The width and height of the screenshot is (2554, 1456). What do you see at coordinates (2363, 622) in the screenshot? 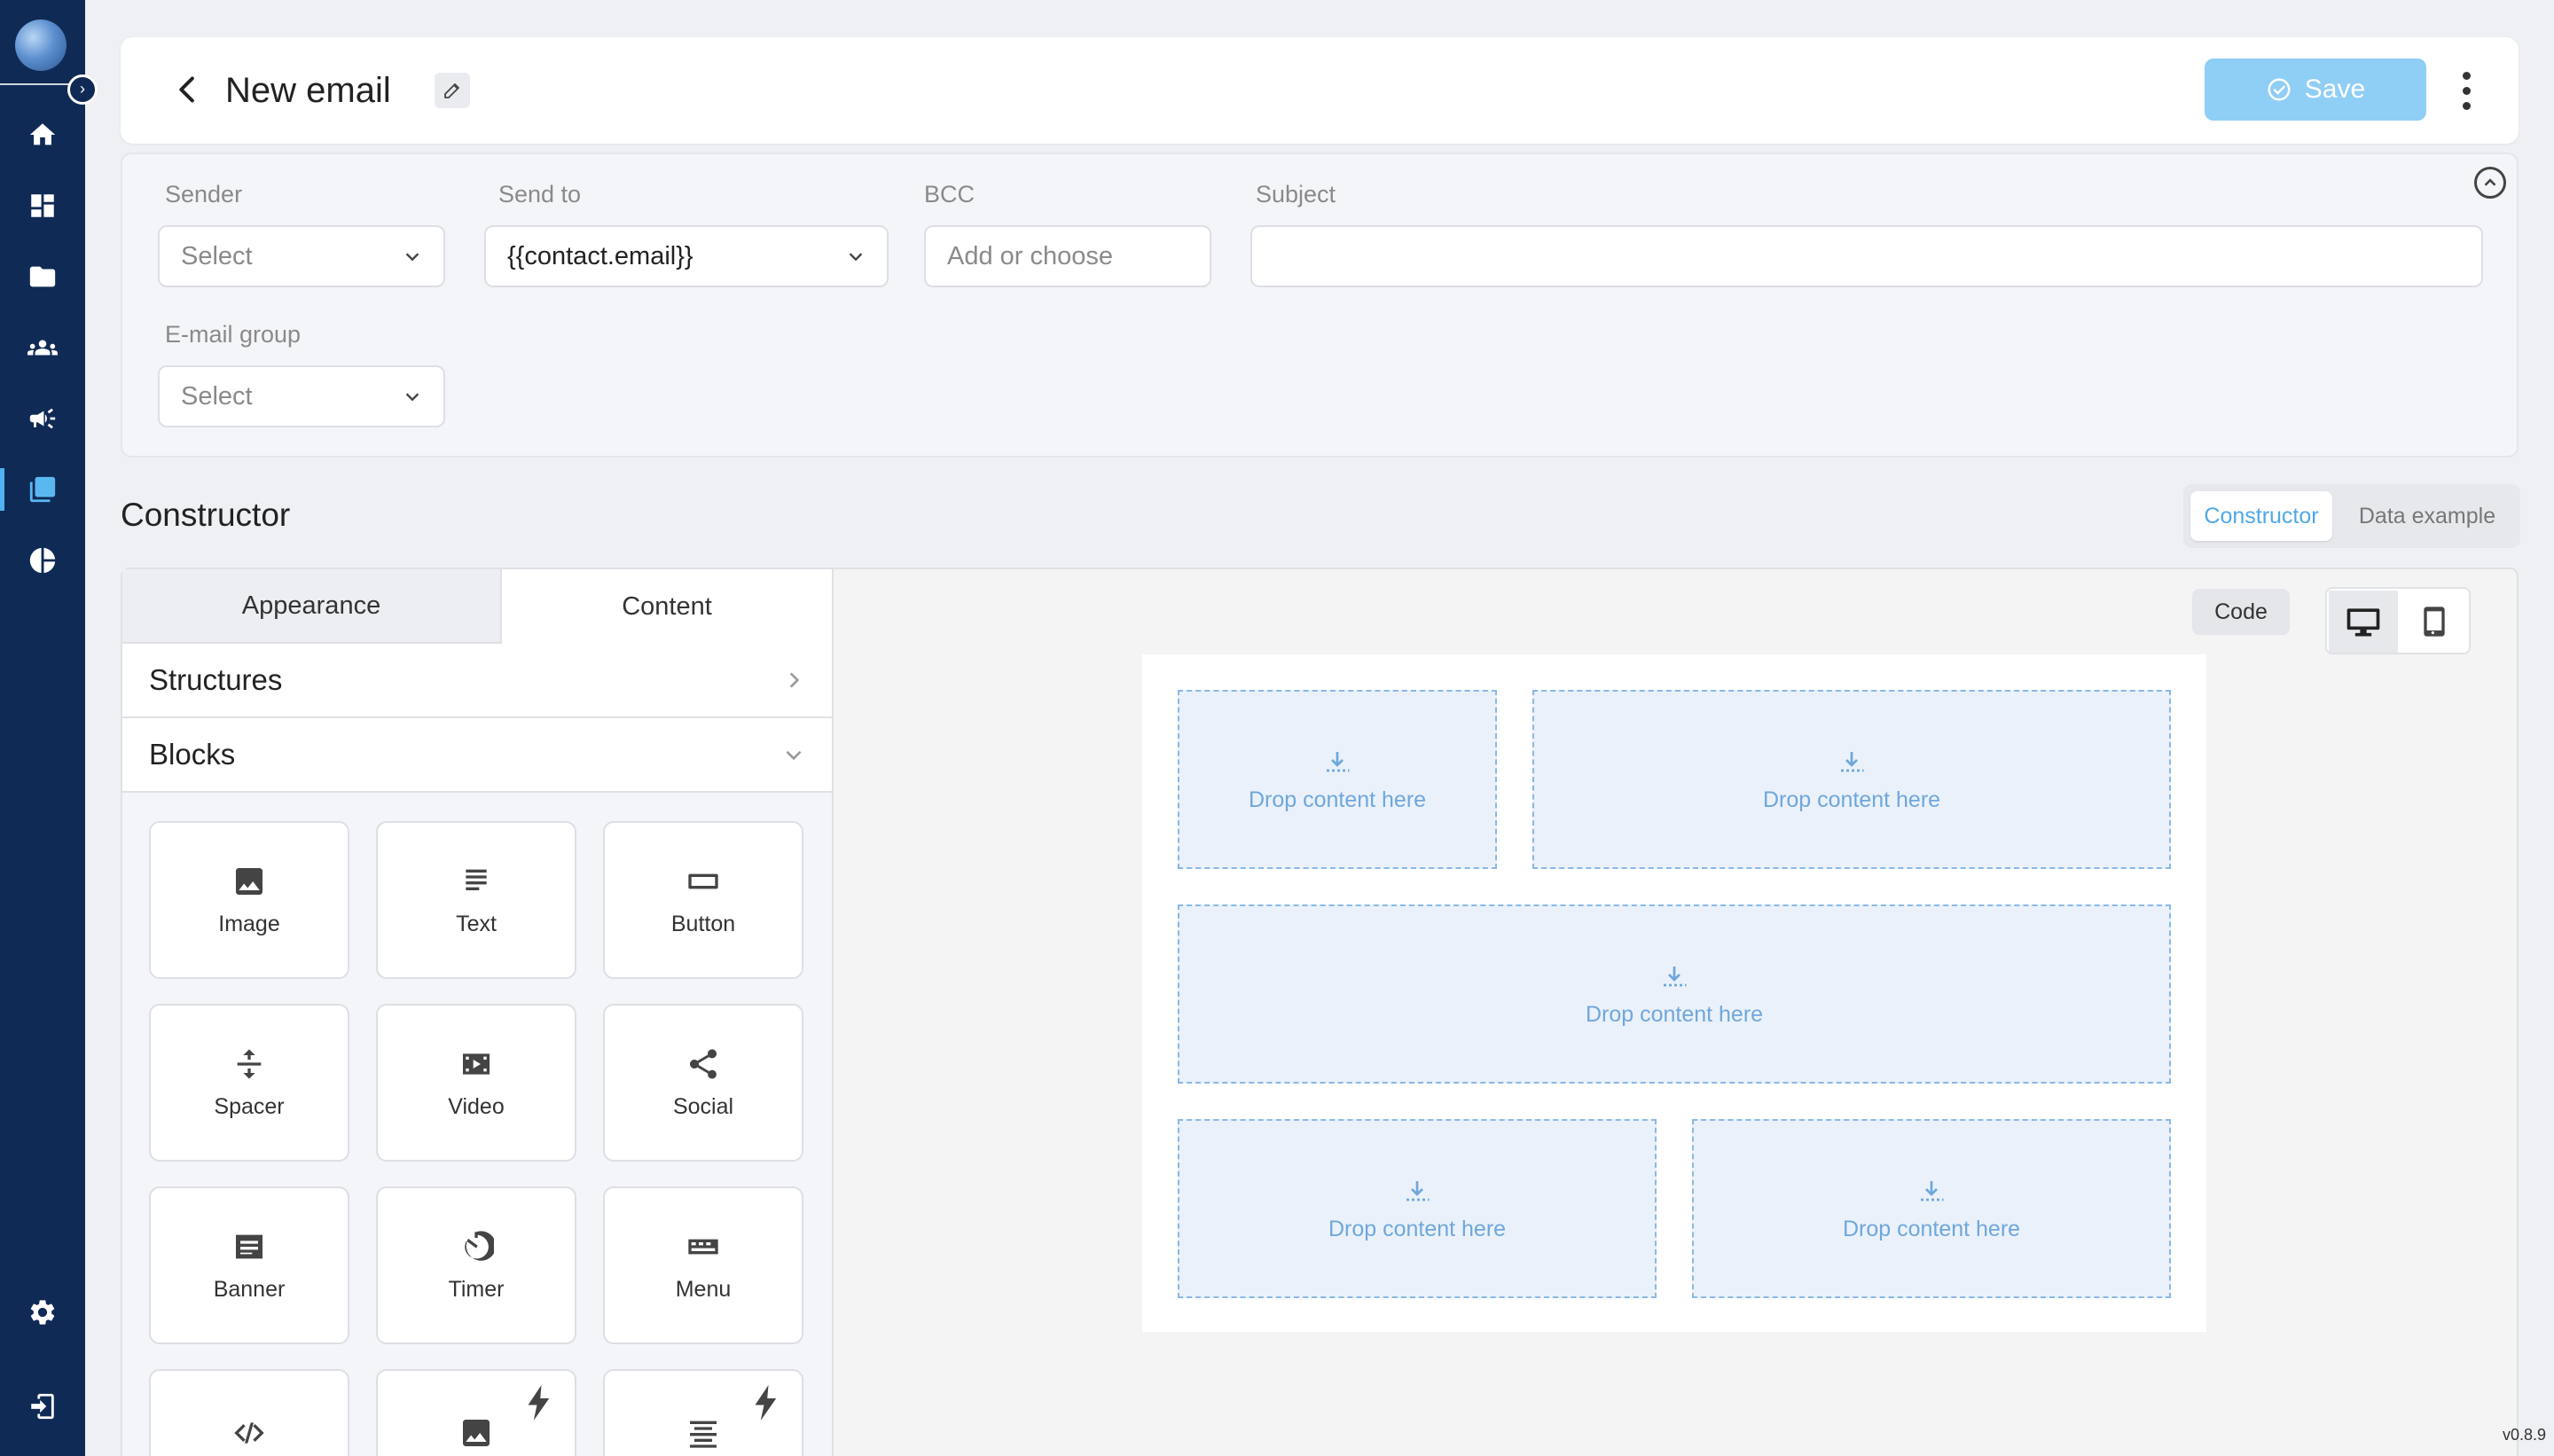
I see `desktop-icon` at bounding box center [2363, 622].